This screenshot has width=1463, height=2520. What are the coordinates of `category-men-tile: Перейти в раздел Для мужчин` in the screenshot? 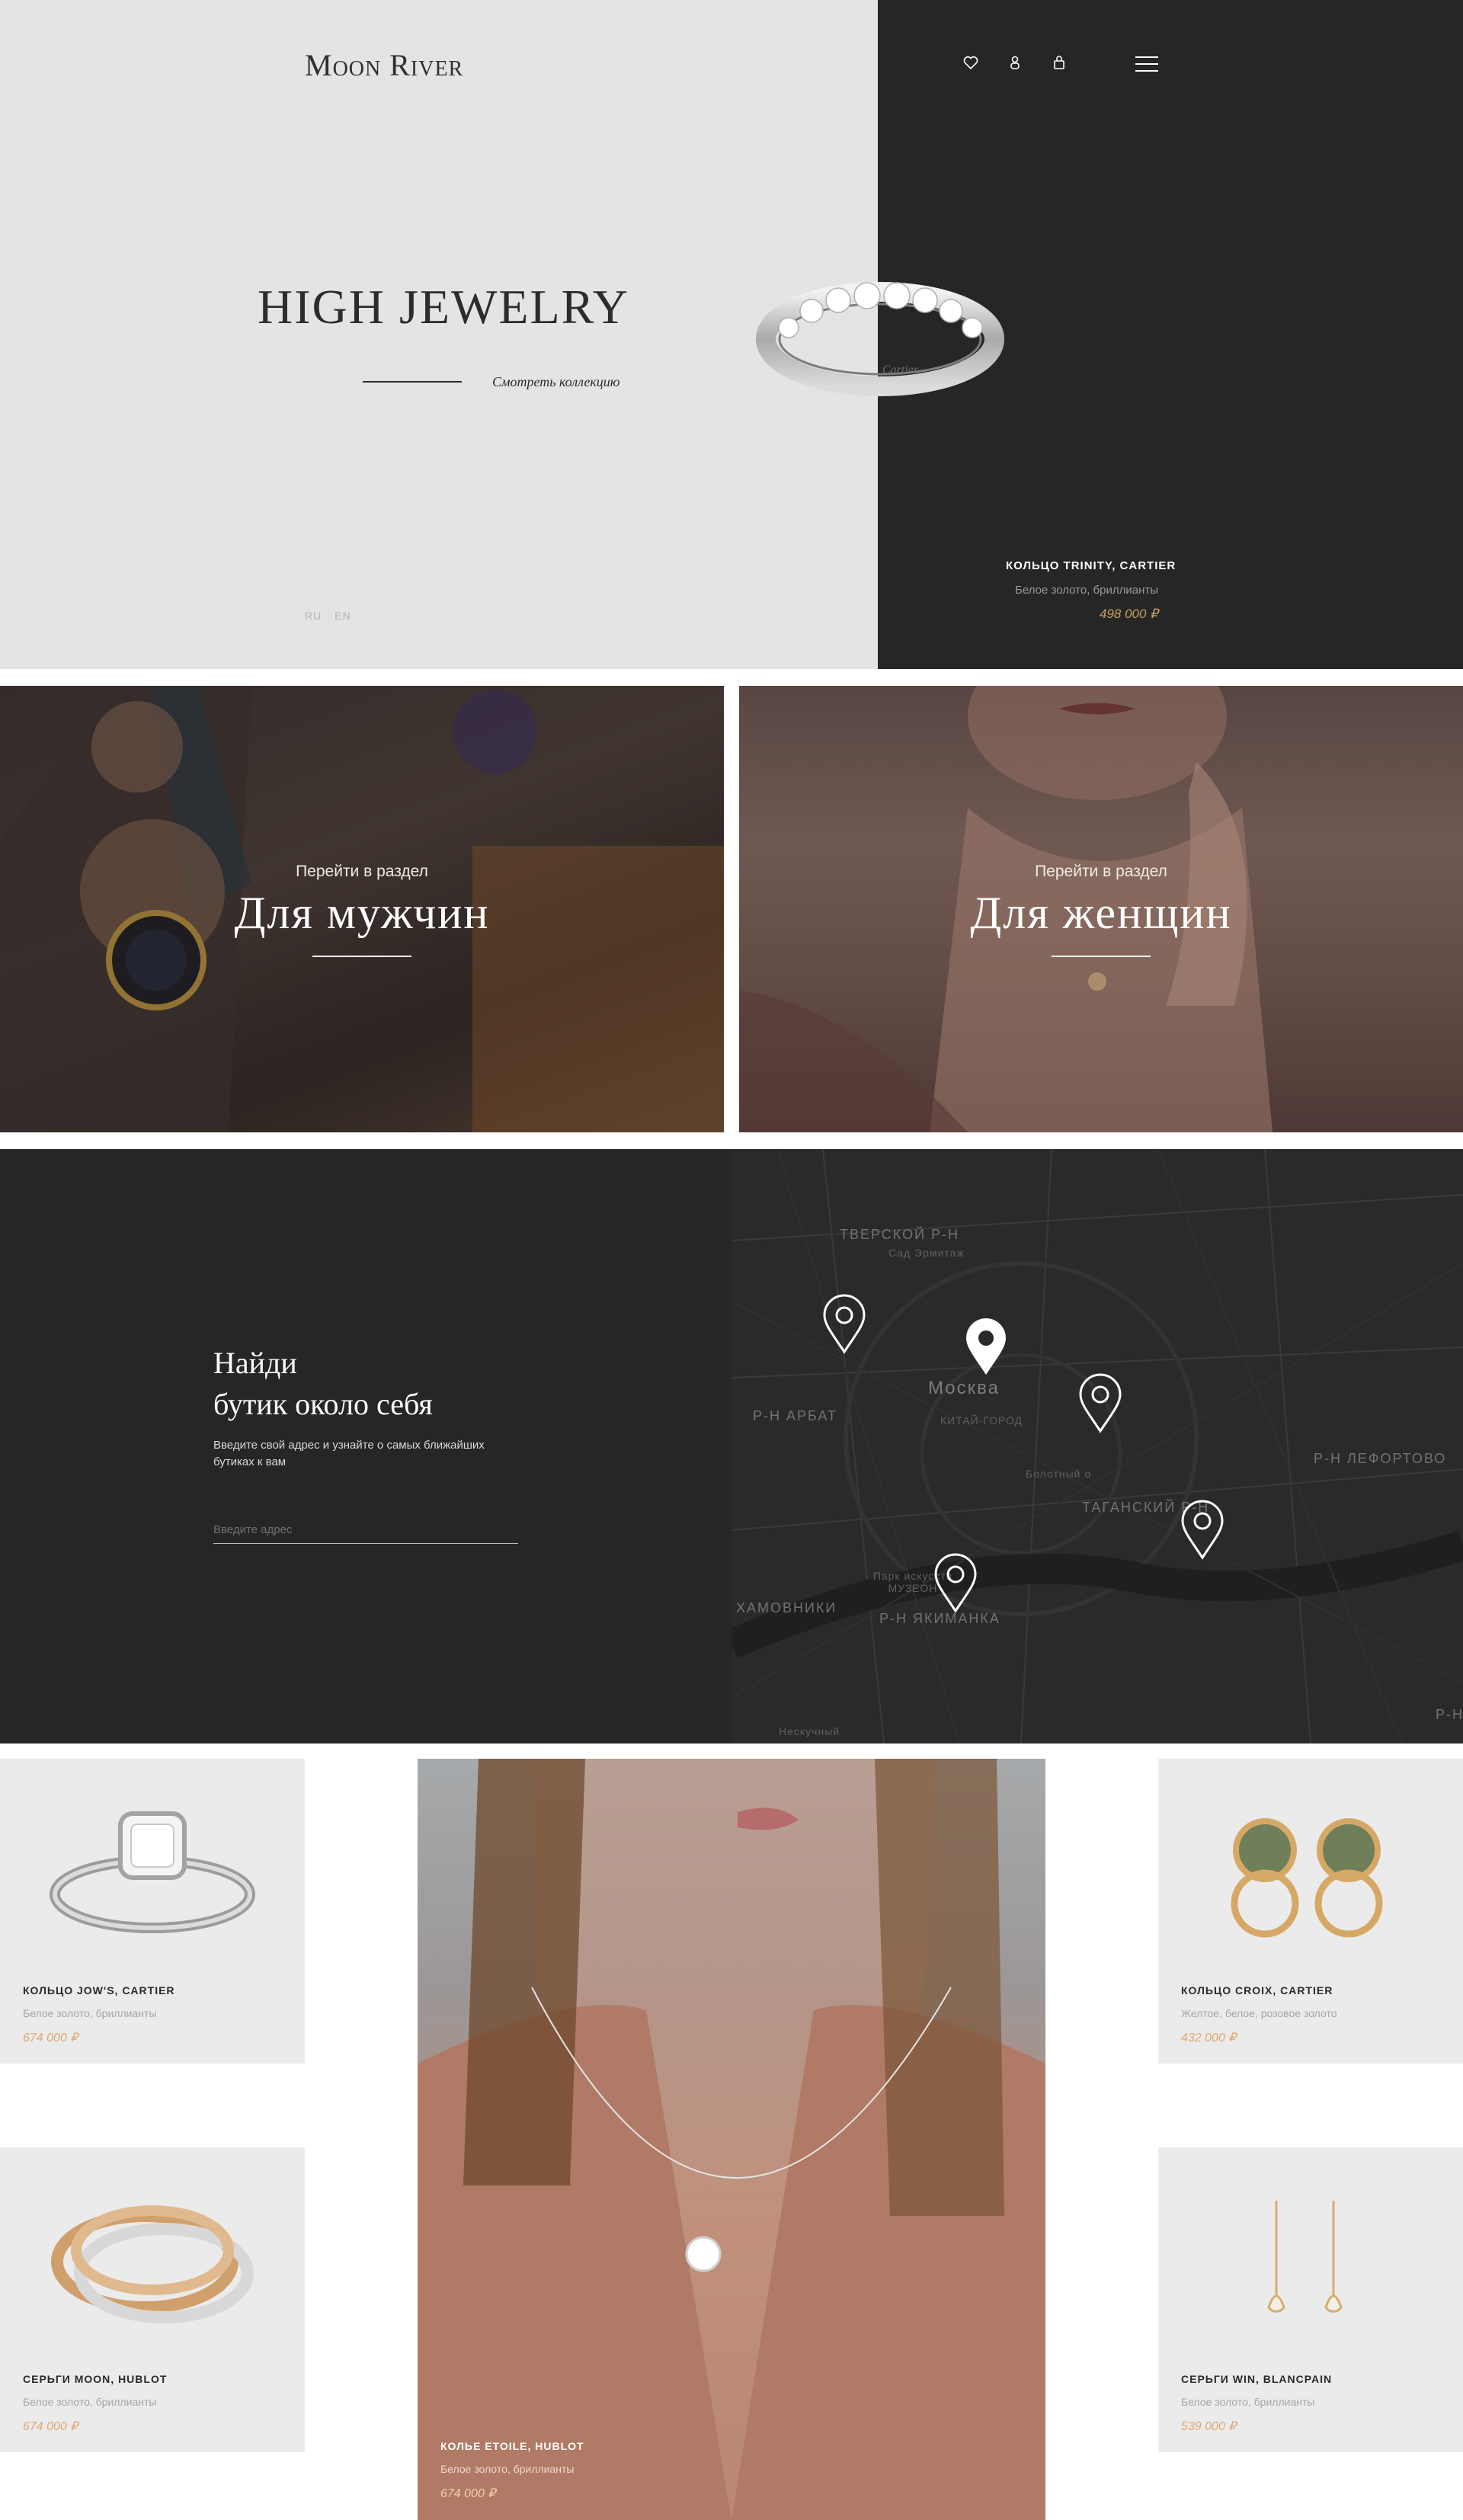 It's located at (362, 909).